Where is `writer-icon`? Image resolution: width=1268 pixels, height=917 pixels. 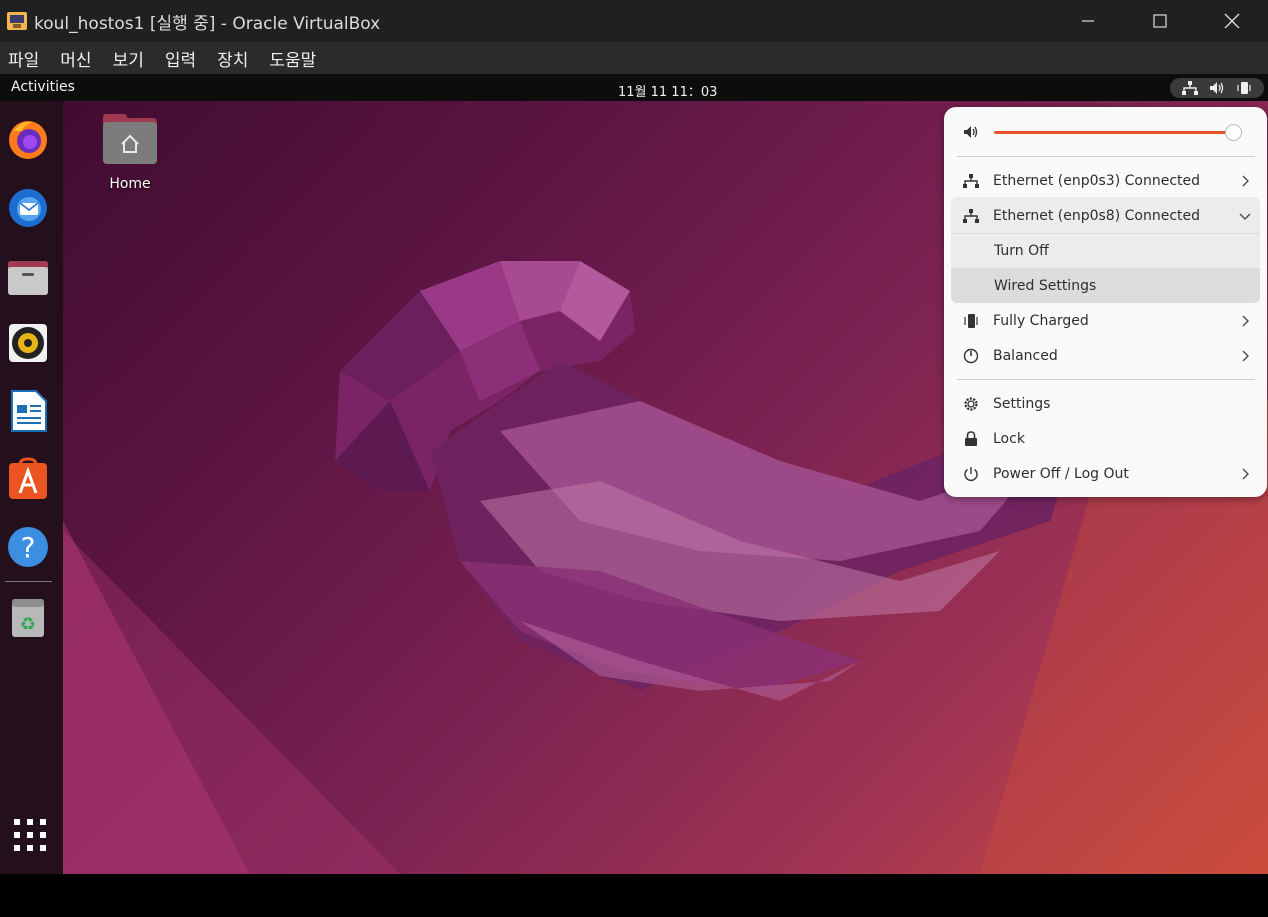
writer-icon is located at coordinates (29, 411).